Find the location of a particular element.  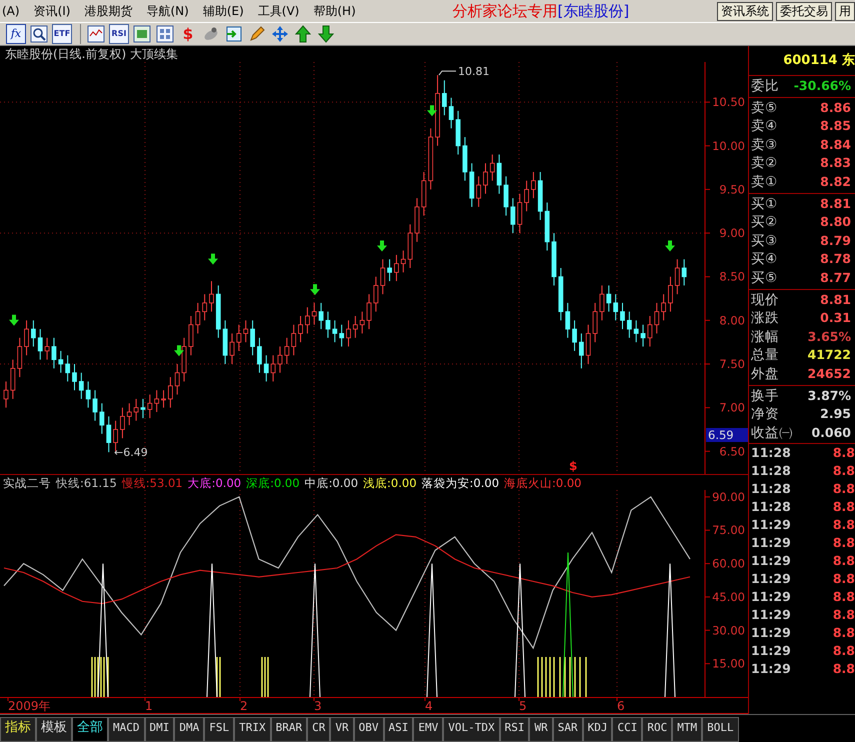

indicator-axis-label: 75.00 is located at coordinates (728, 530).